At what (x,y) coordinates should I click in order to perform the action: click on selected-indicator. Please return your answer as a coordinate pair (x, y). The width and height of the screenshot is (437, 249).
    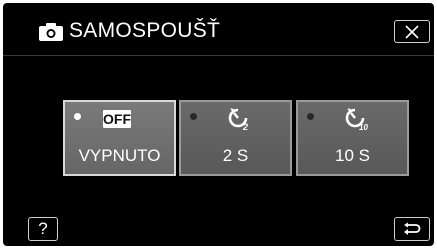
    Looking at the image, I should click on (77, 116).